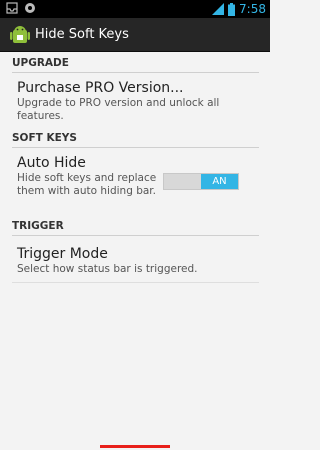  Describe the element at coordinates (252, 9) in the screenshot. I see `clock: 7:58` at that location.